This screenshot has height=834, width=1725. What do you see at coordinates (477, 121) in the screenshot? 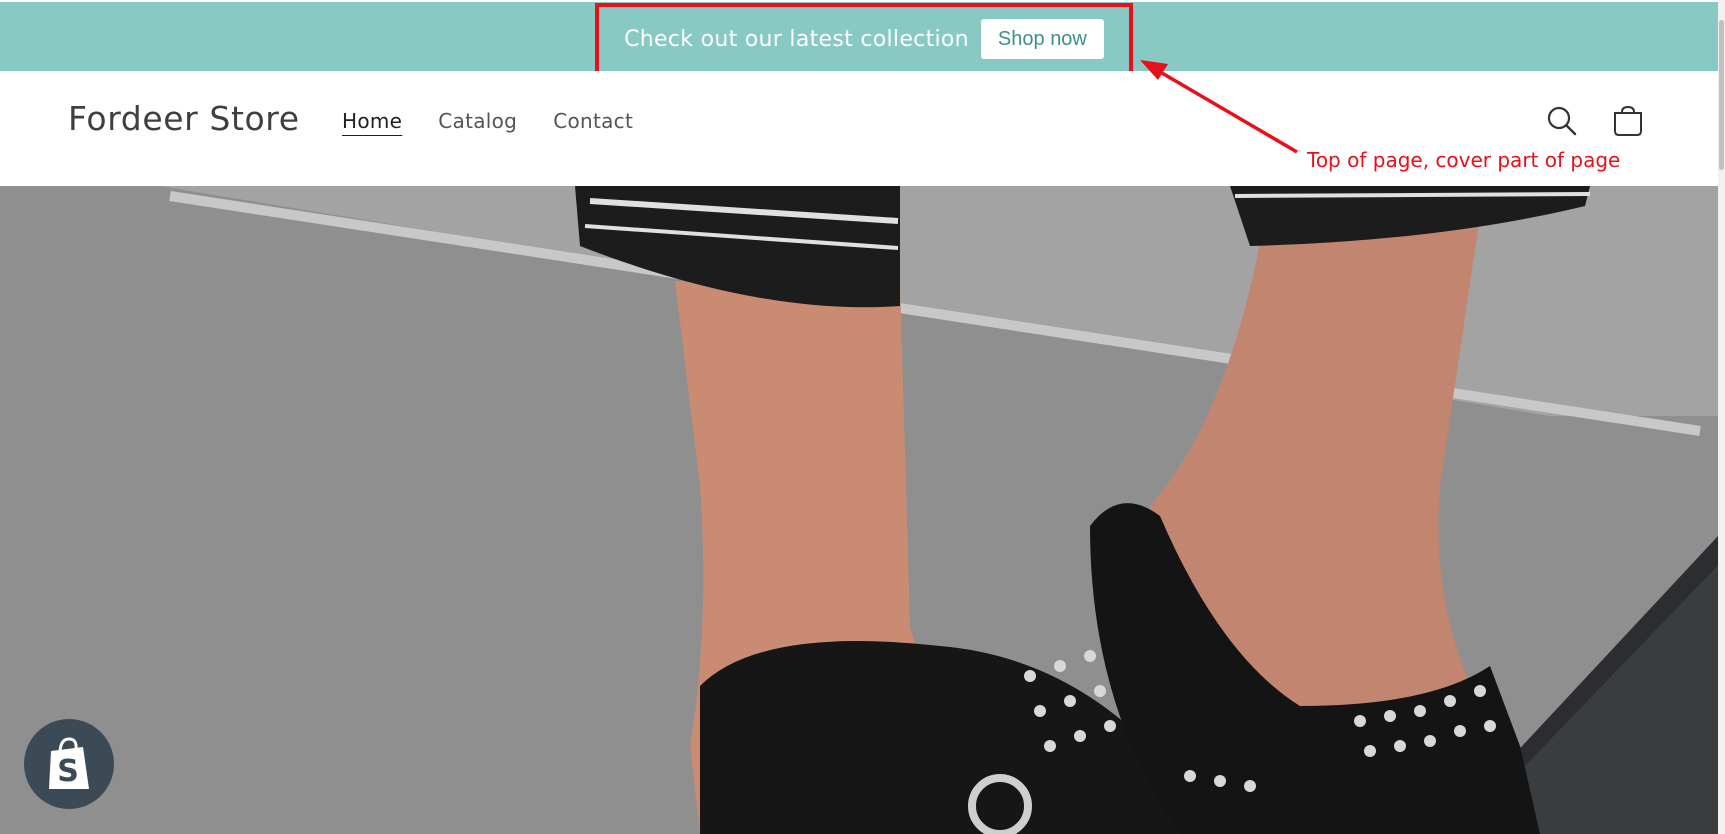
I see `nav-catalog: Catalog` at bounding box center [477, 121].